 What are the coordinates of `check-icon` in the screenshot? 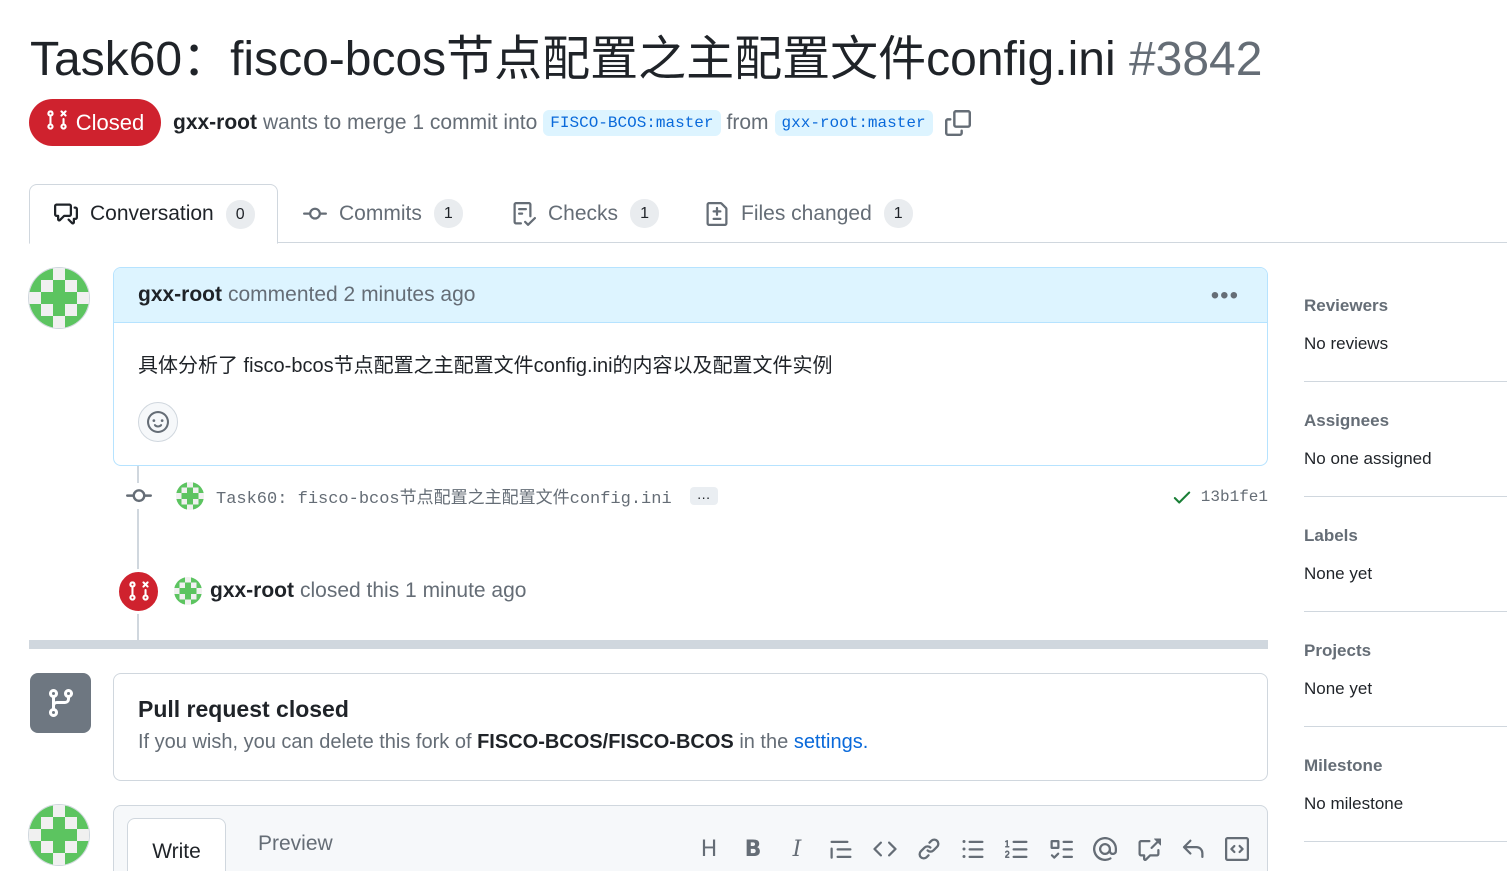 It's located at (1182, 497).